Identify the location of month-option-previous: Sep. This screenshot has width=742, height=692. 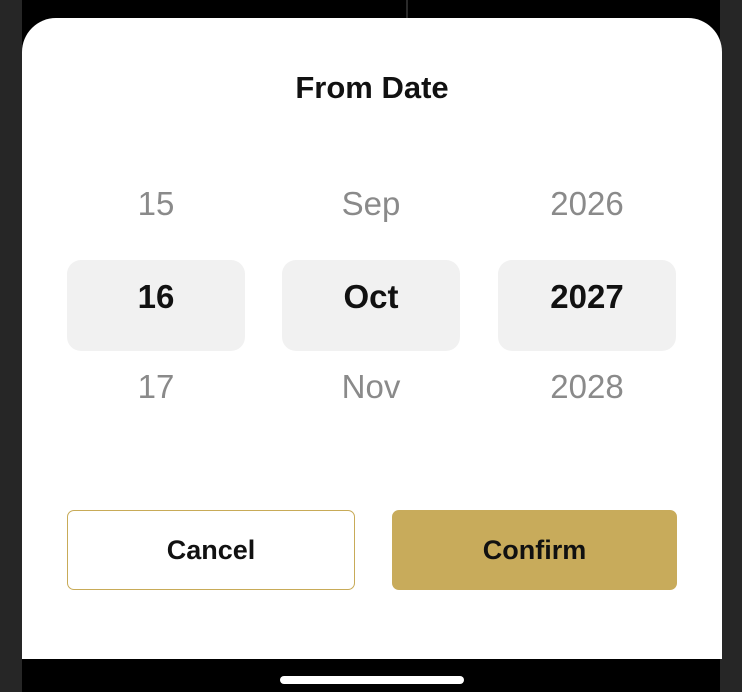
(371, 204).